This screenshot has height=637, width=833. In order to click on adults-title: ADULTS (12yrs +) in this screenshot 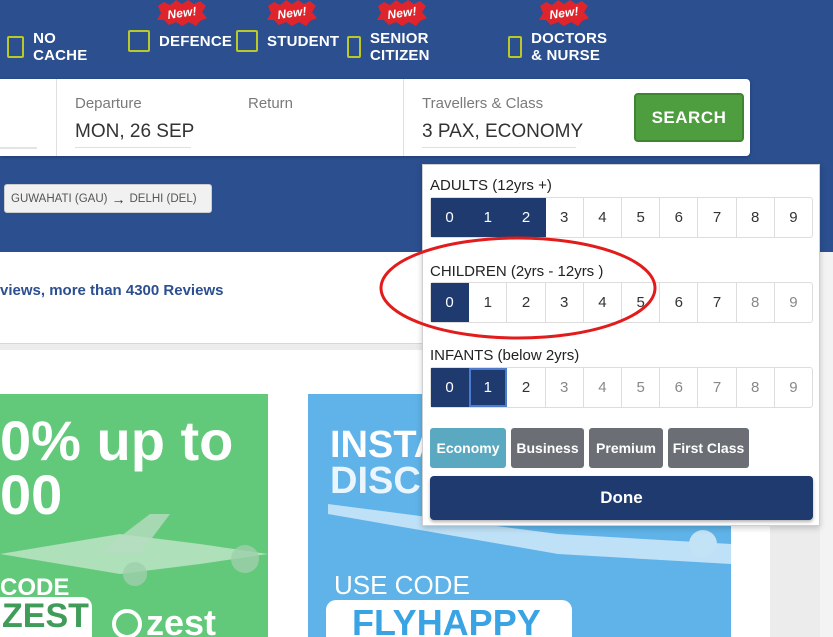, I will do `click(491, 185)`.